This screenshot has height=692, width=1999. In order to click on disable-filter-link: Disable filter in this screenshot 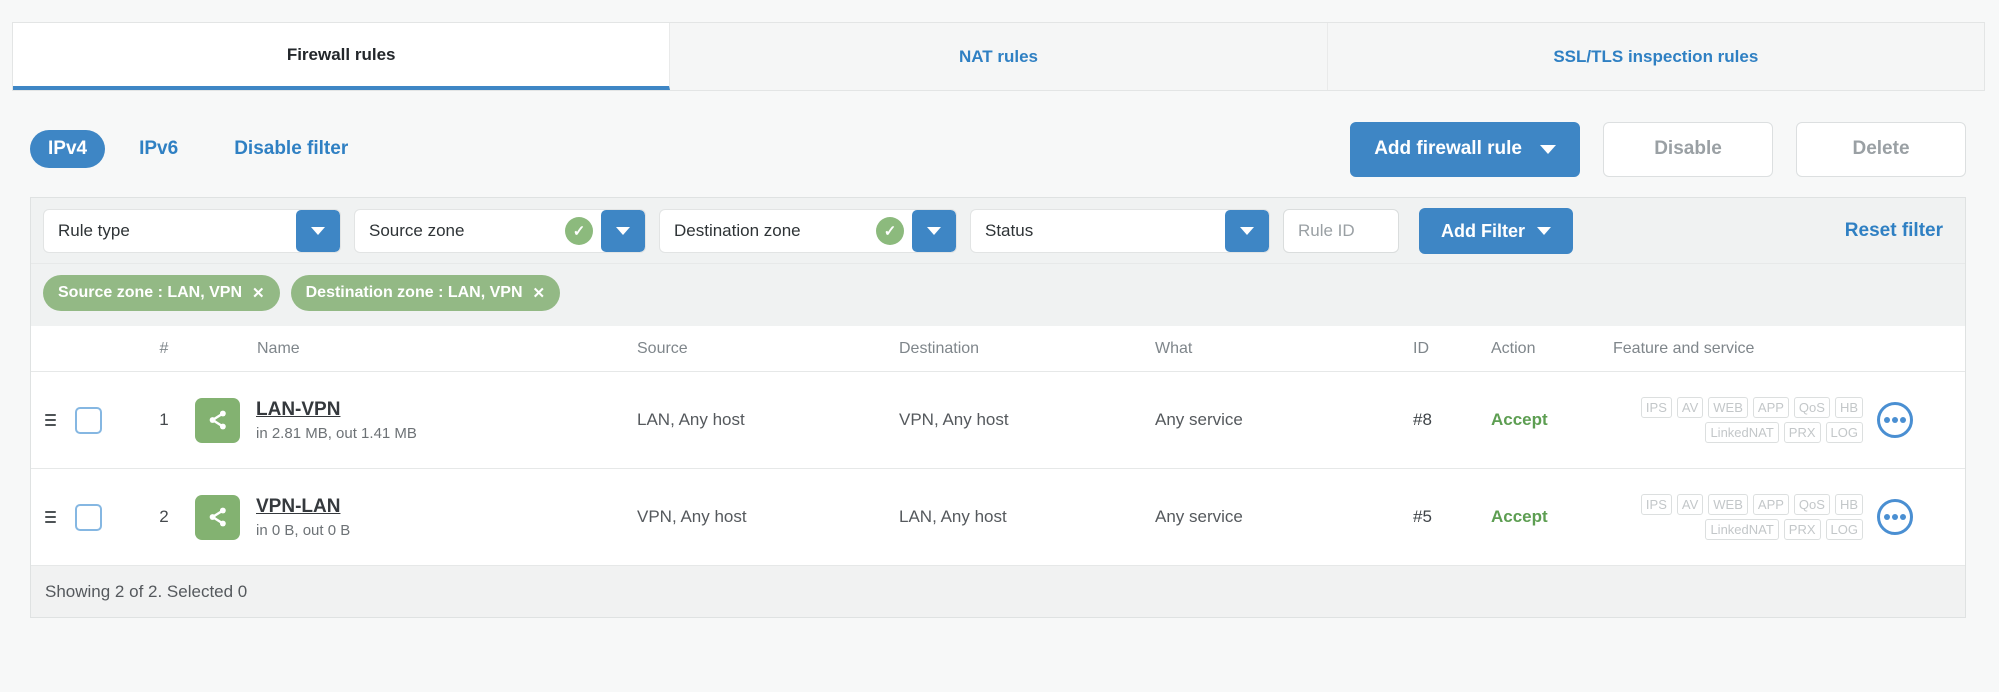, I will do `click(291, 149)`.